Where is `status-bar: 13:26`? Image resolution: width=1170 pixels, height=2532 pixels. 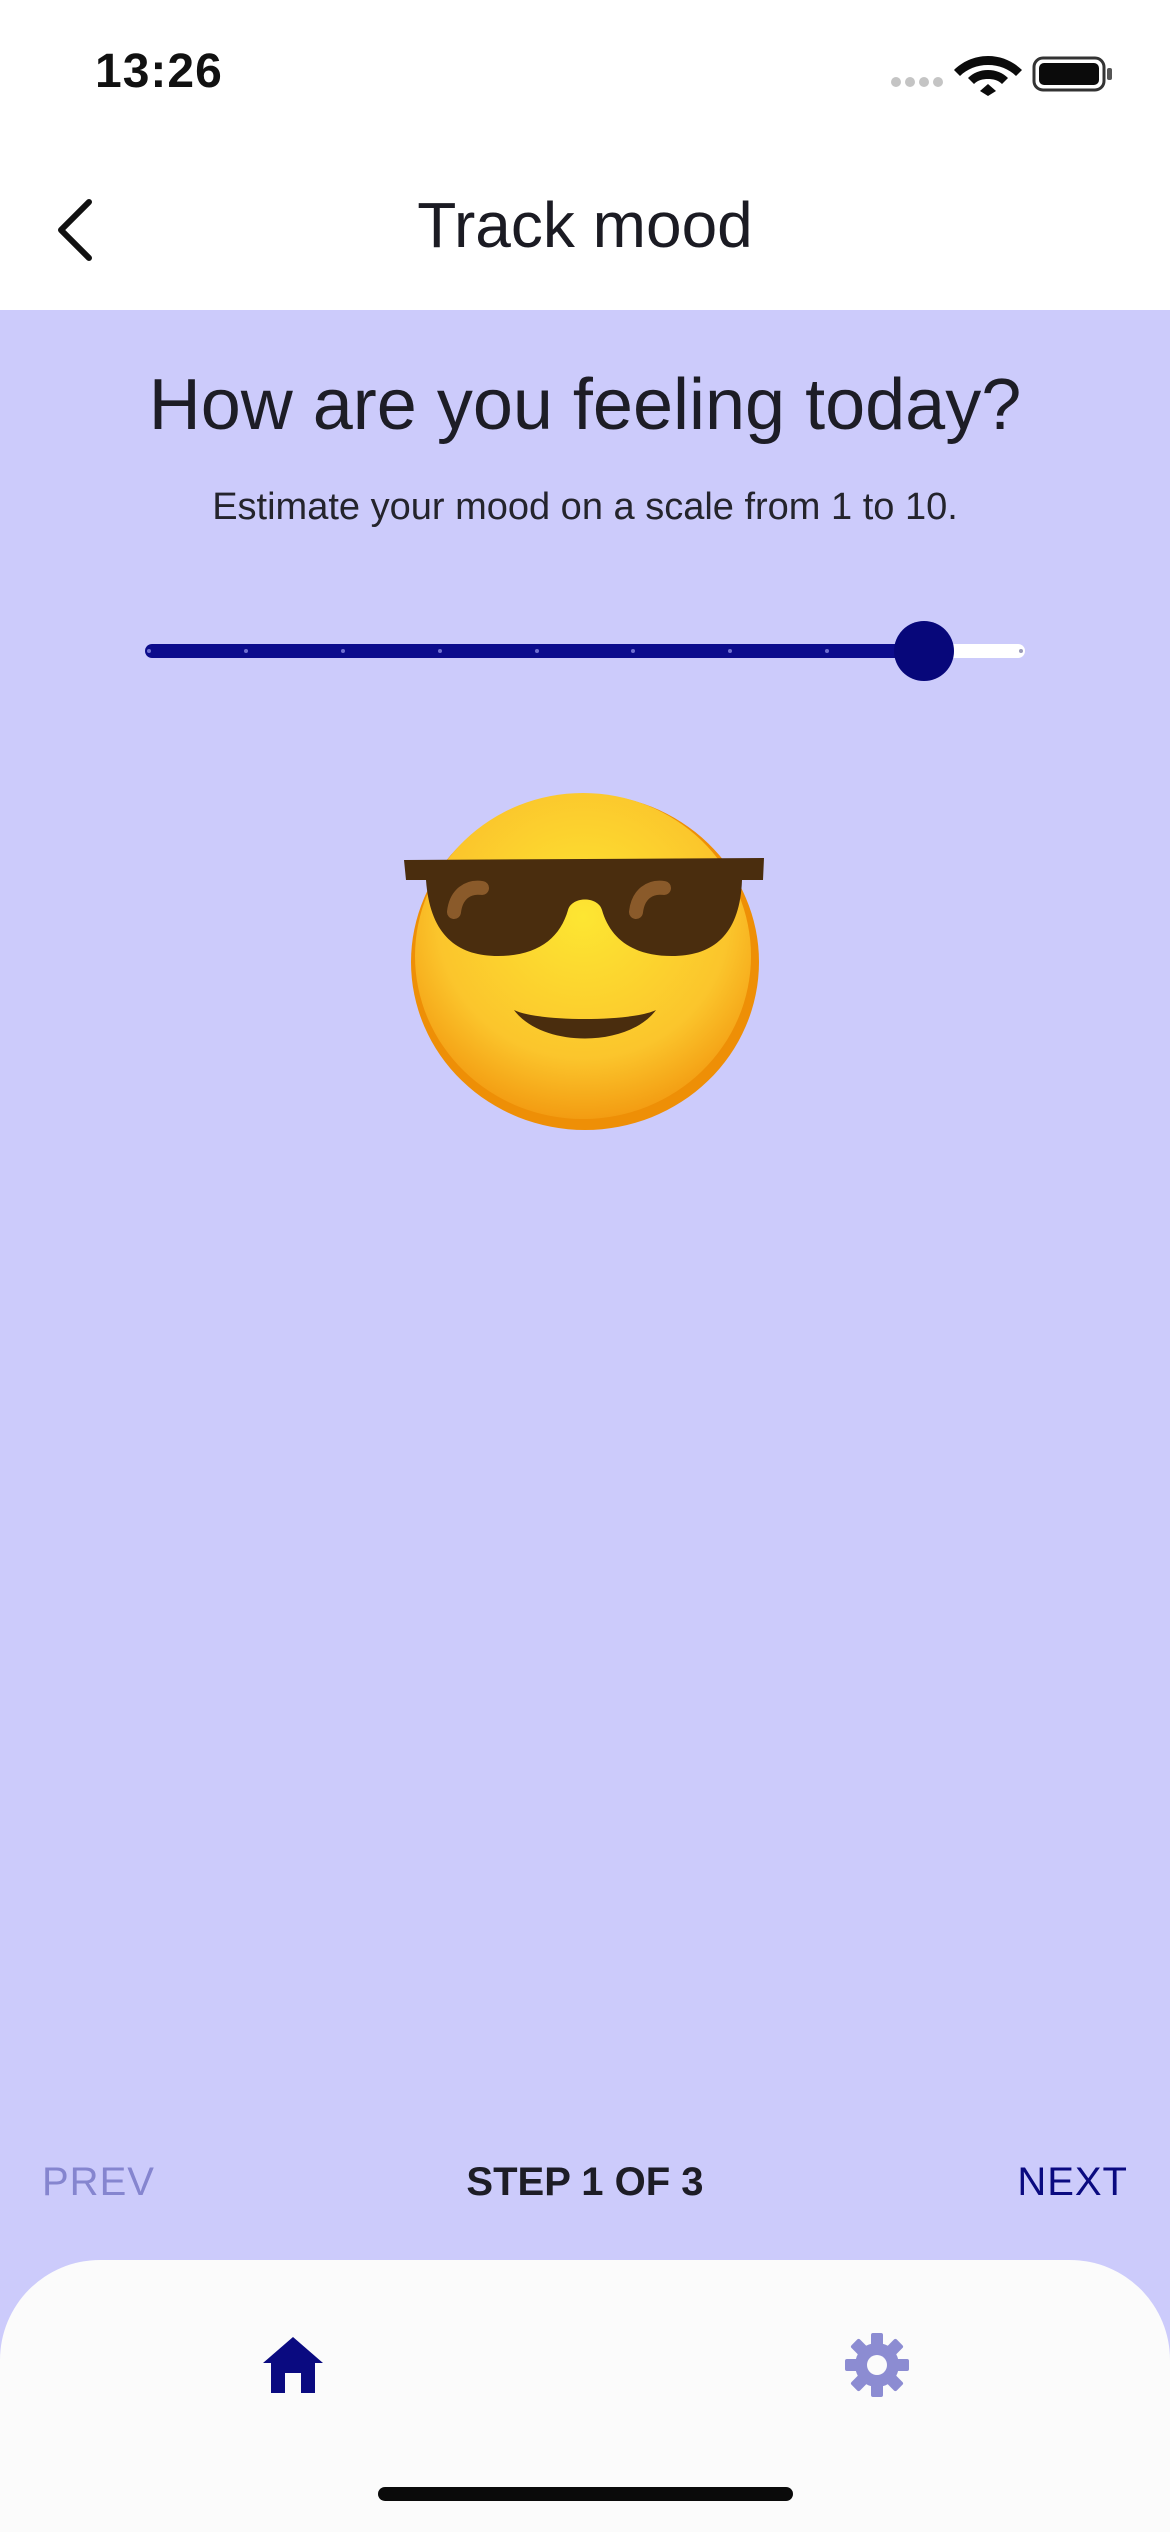 status-bar: 13:26 is located at coordinates (585, 75).